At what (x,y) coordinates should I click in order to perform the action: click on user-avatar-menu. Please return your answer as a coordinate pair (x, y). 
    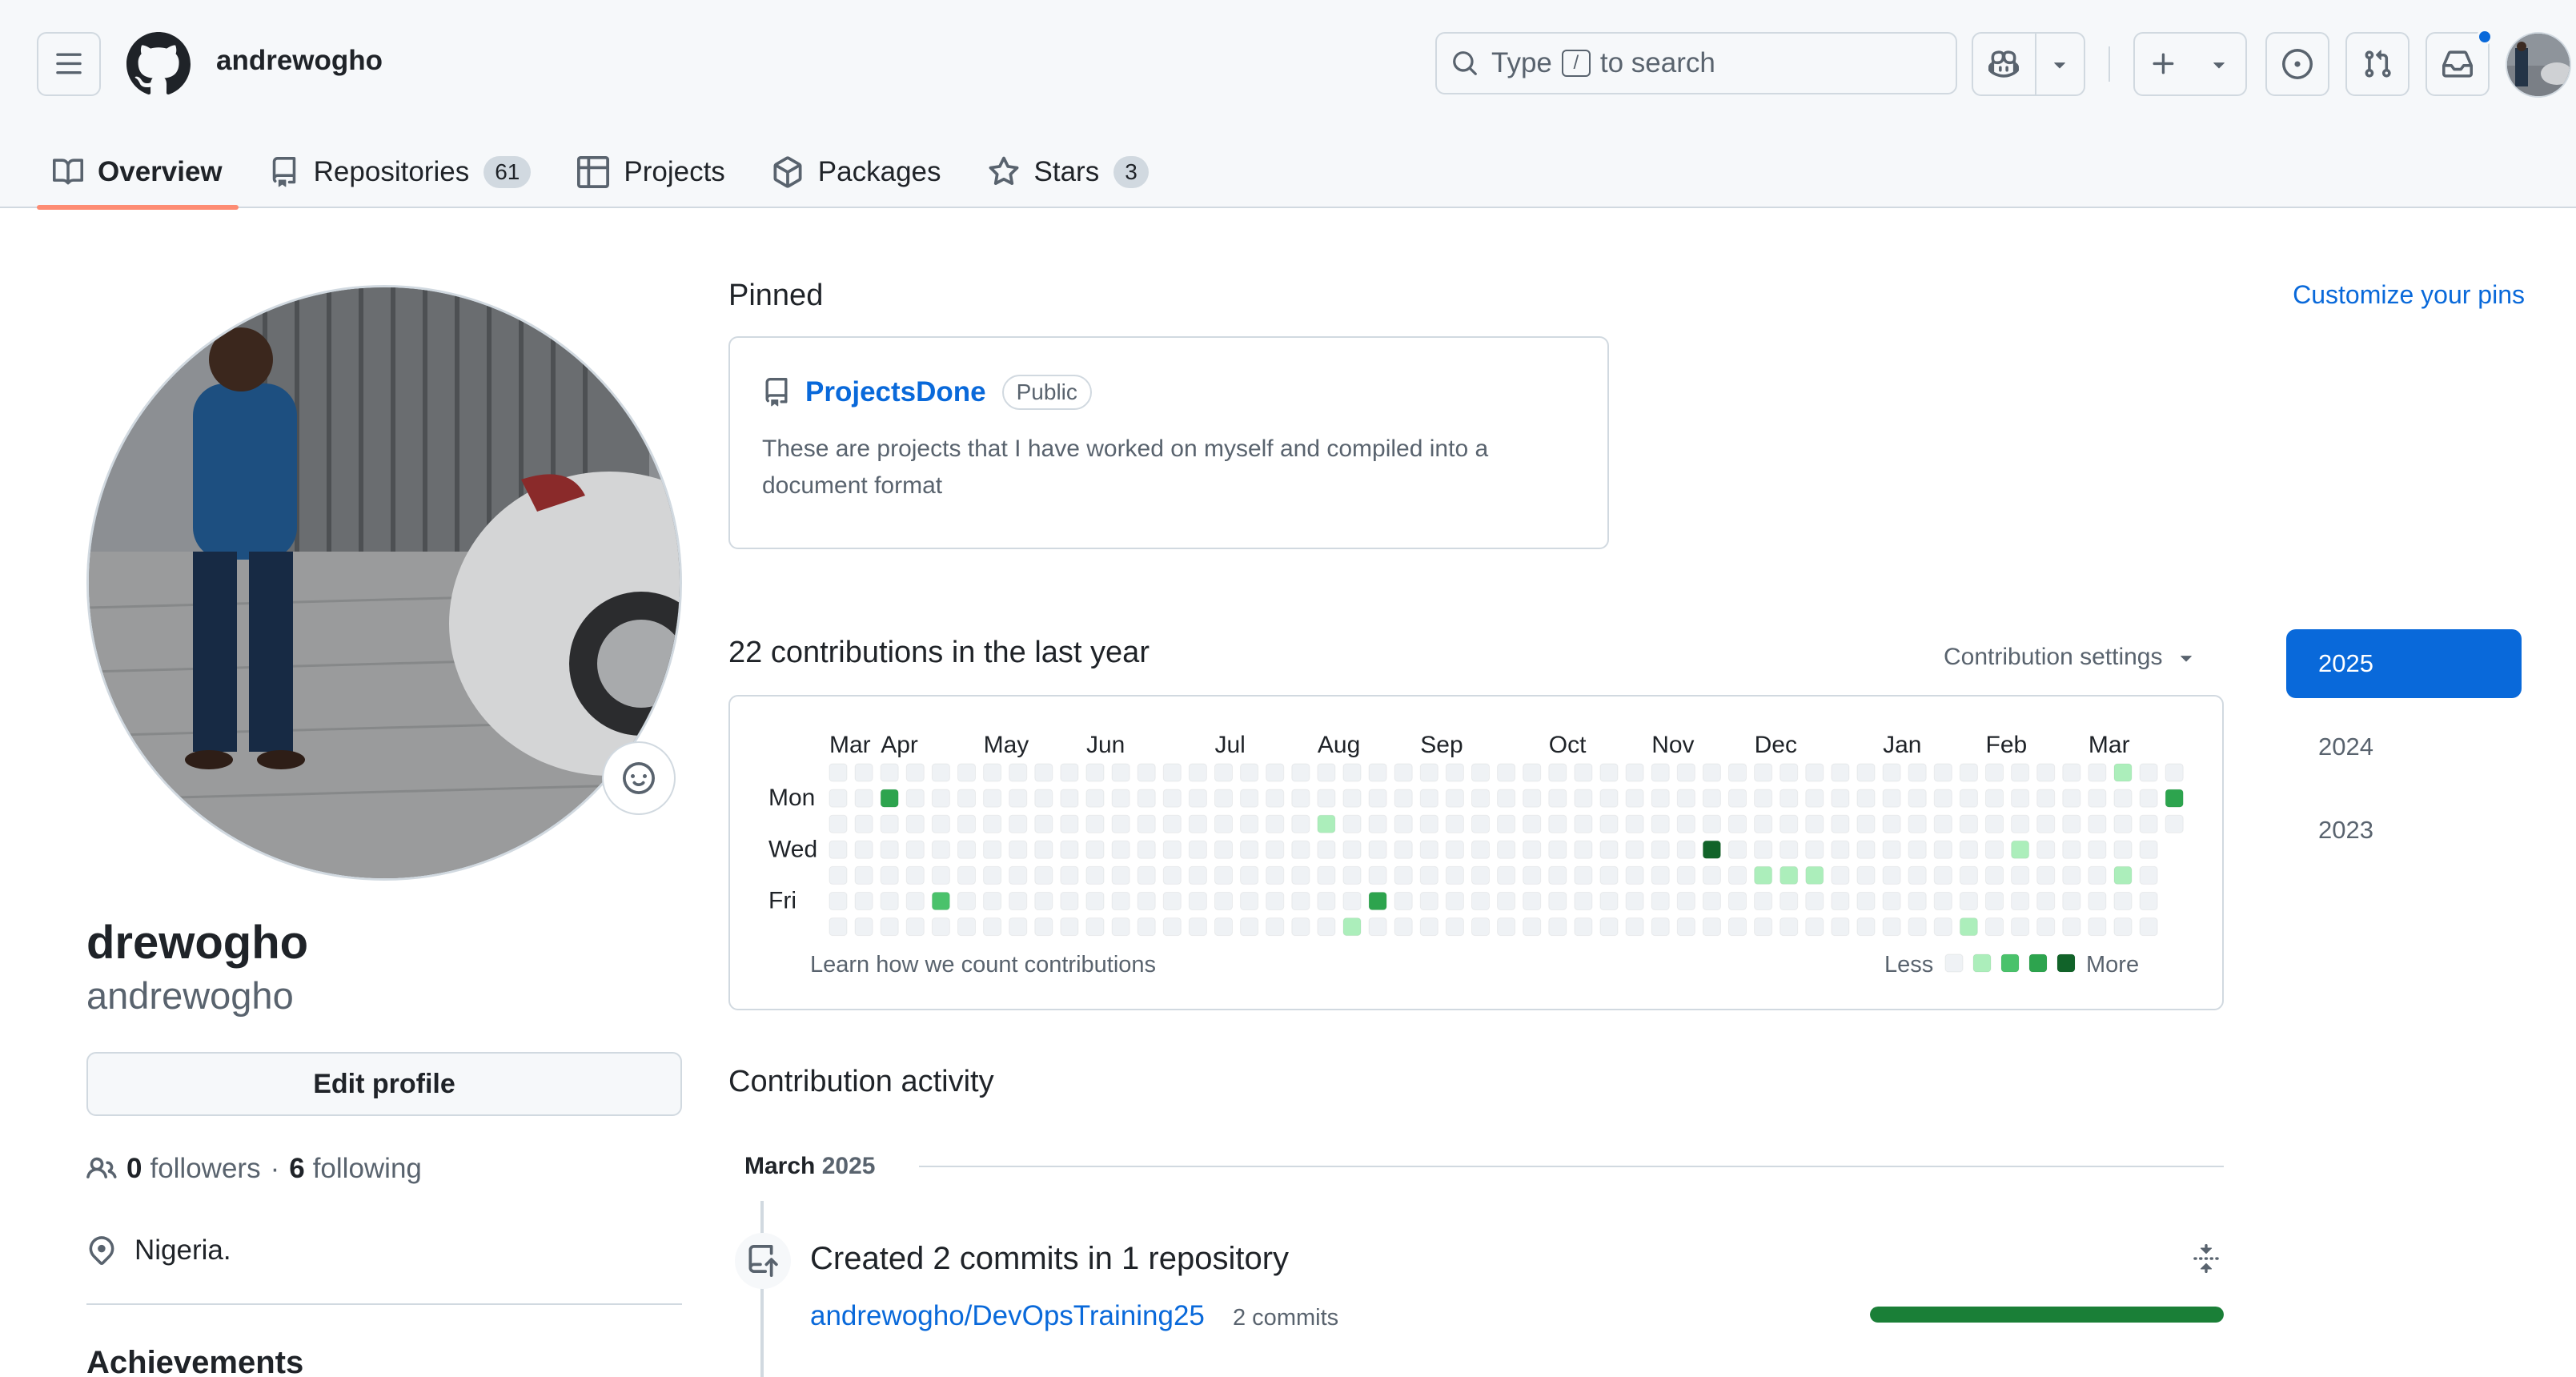
    Looking at the image, I should click on (2539, 65).